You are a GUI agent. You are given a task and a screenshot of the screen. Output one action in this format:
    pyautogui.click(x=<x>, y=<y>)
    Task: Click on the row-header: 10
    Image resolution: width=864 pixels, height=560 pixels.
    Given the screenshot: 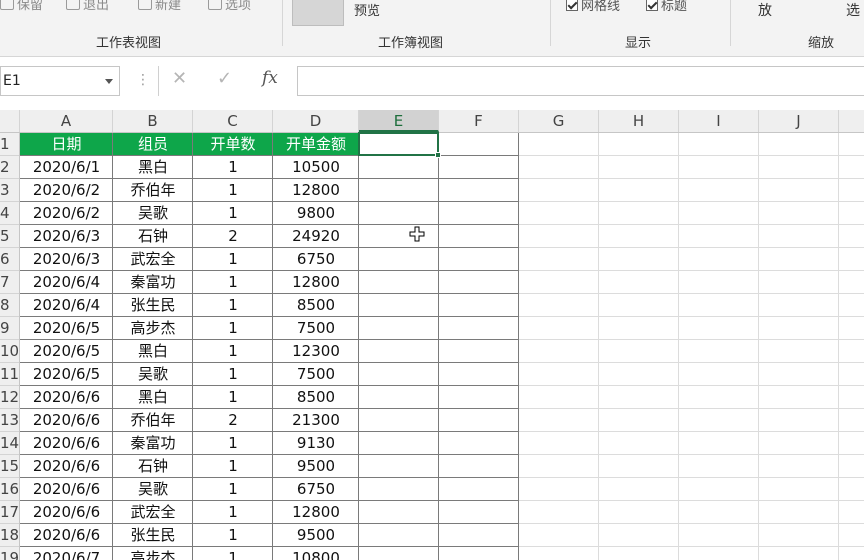 What is the action you would take?
    pyautogui.click(x=10, y=351)
    